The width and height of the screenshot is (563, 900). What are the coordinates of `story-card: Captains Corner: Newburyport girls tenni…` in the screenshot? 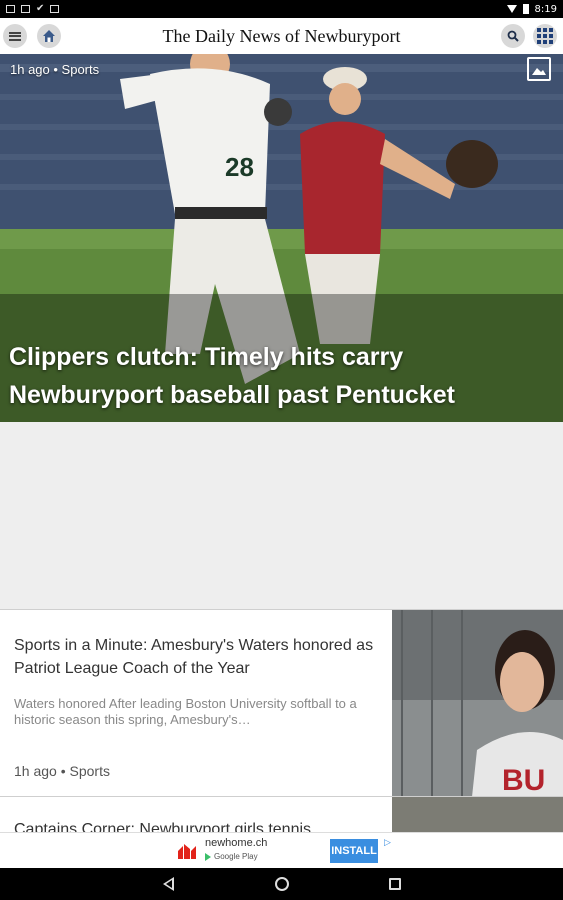 It's located at (281, 814).